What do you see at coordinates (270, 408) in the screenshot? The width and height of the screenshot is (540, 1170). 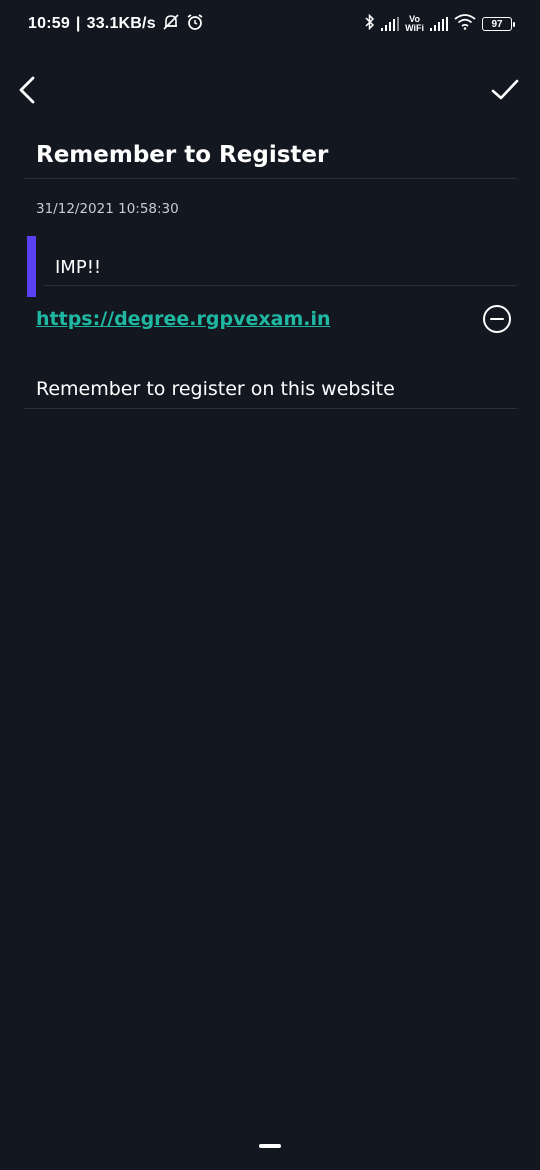 I see `body-divider` at bounding box center [270, 408].